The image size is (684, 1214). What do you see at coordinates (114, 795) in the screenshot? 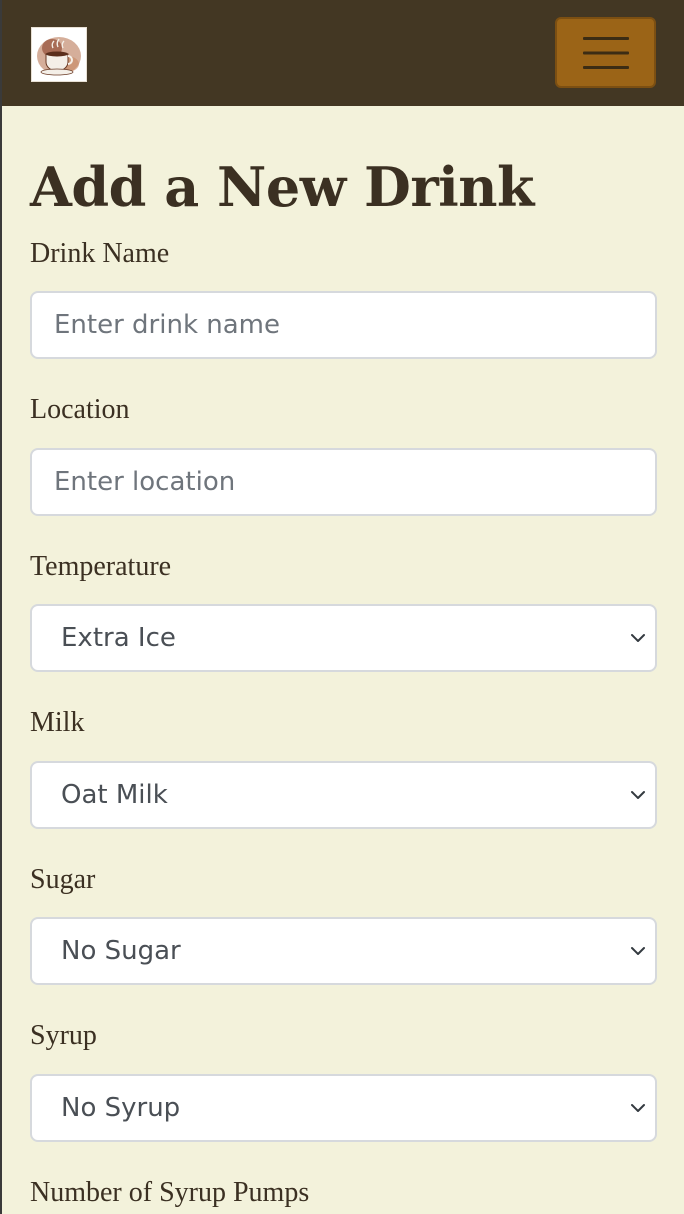
I see `milk-selected-value: Oat Milk` at bounding box center [114, 795].